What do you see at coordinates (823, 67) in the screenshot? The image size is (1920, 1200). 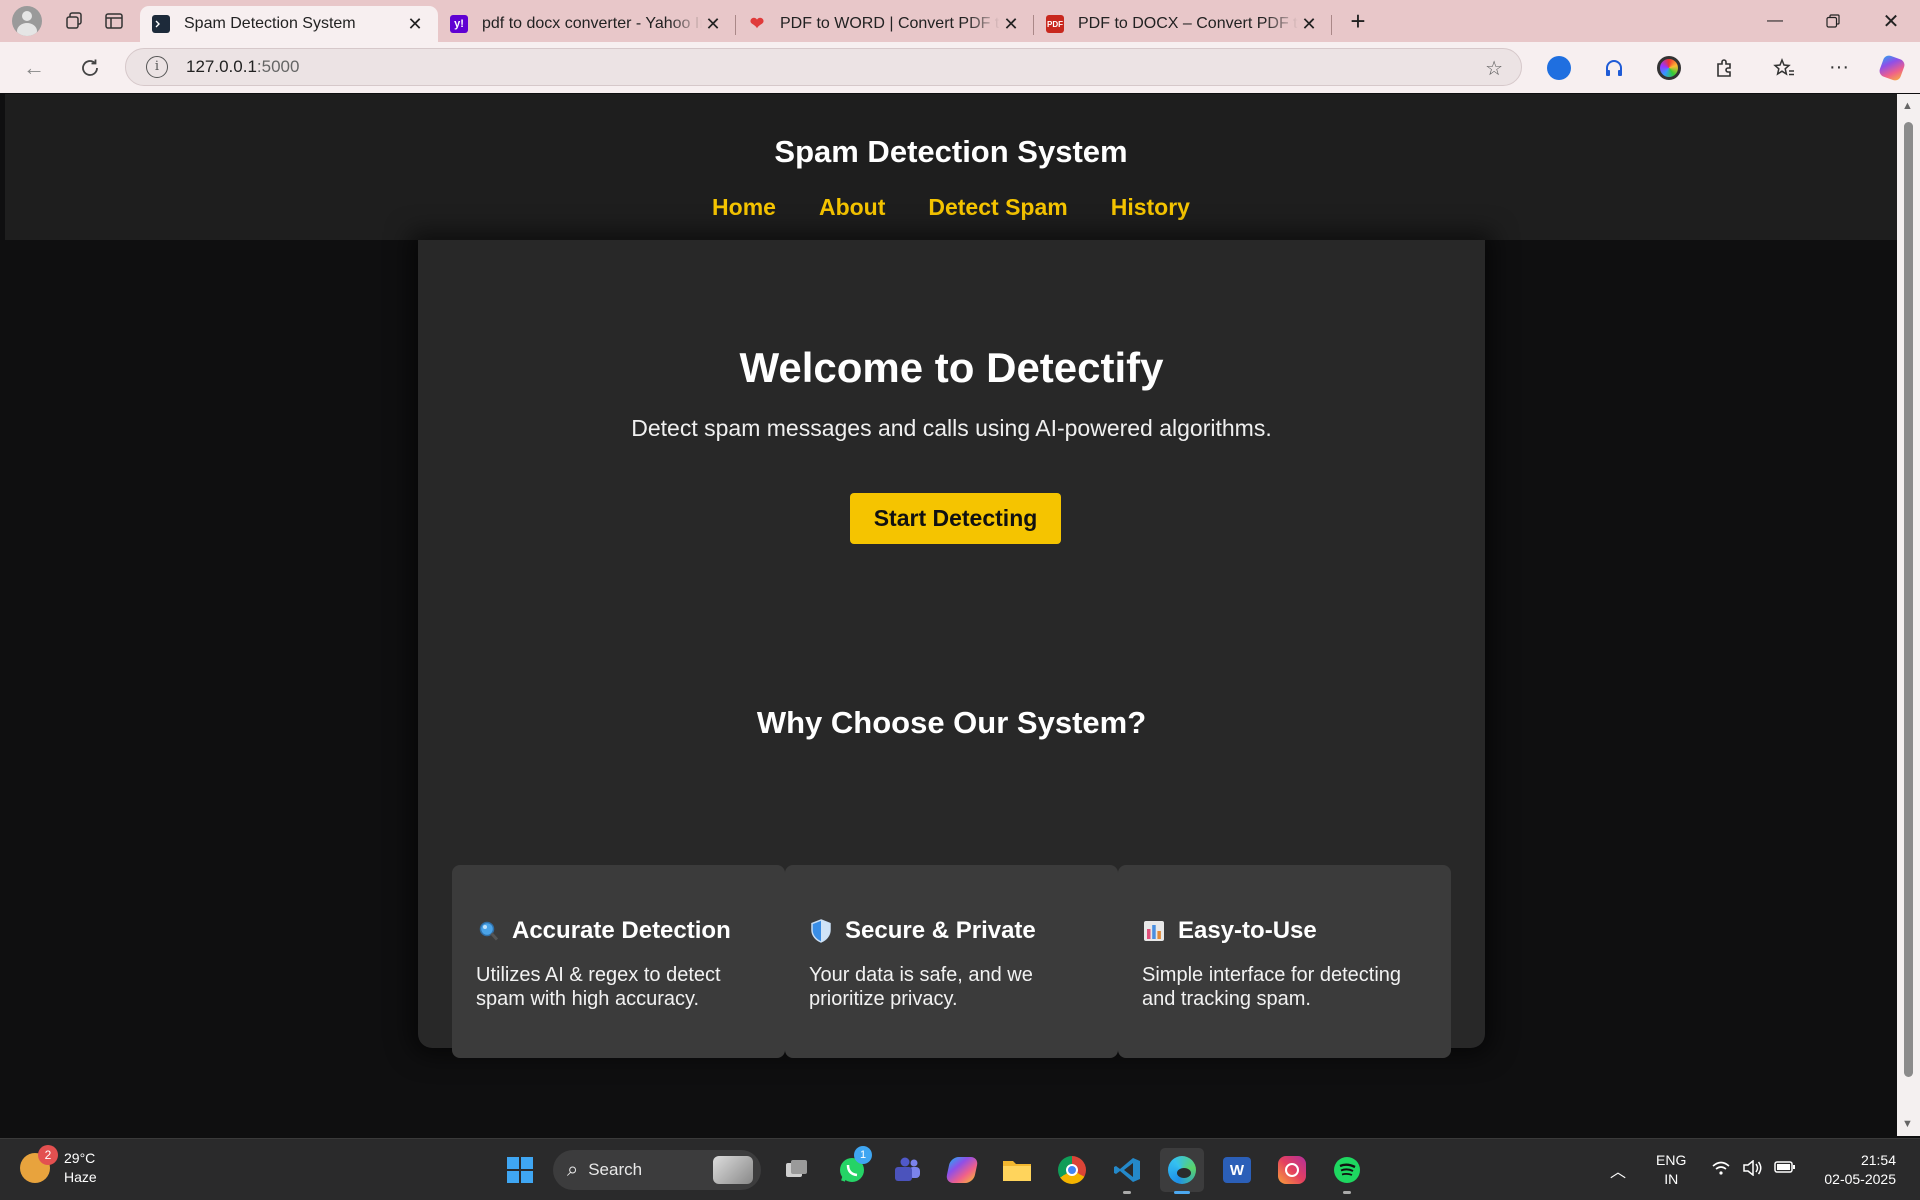 I see `url-input: i 127.0.0.1:5000 ☆` at bounding box center [823, 67].